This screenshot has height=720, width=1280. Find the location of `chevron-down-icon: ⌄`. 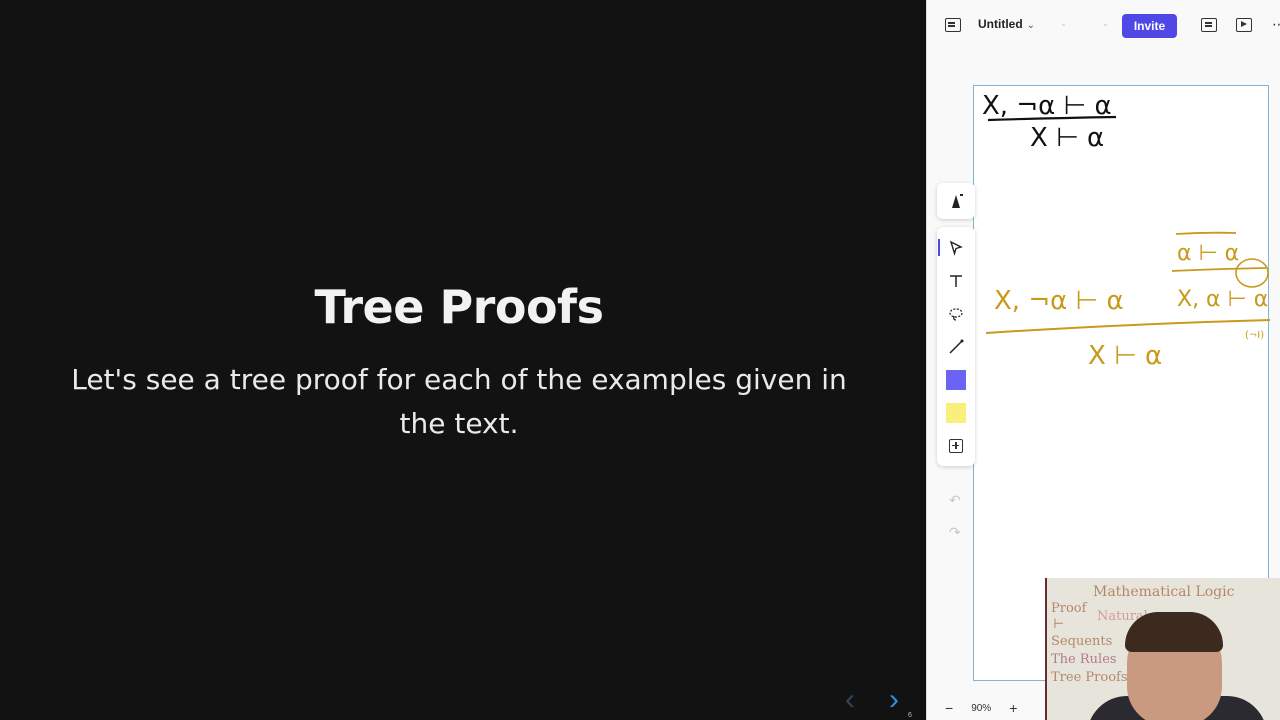

chevron-down-icon: ⌄ is located at coordinates (1031, 25).